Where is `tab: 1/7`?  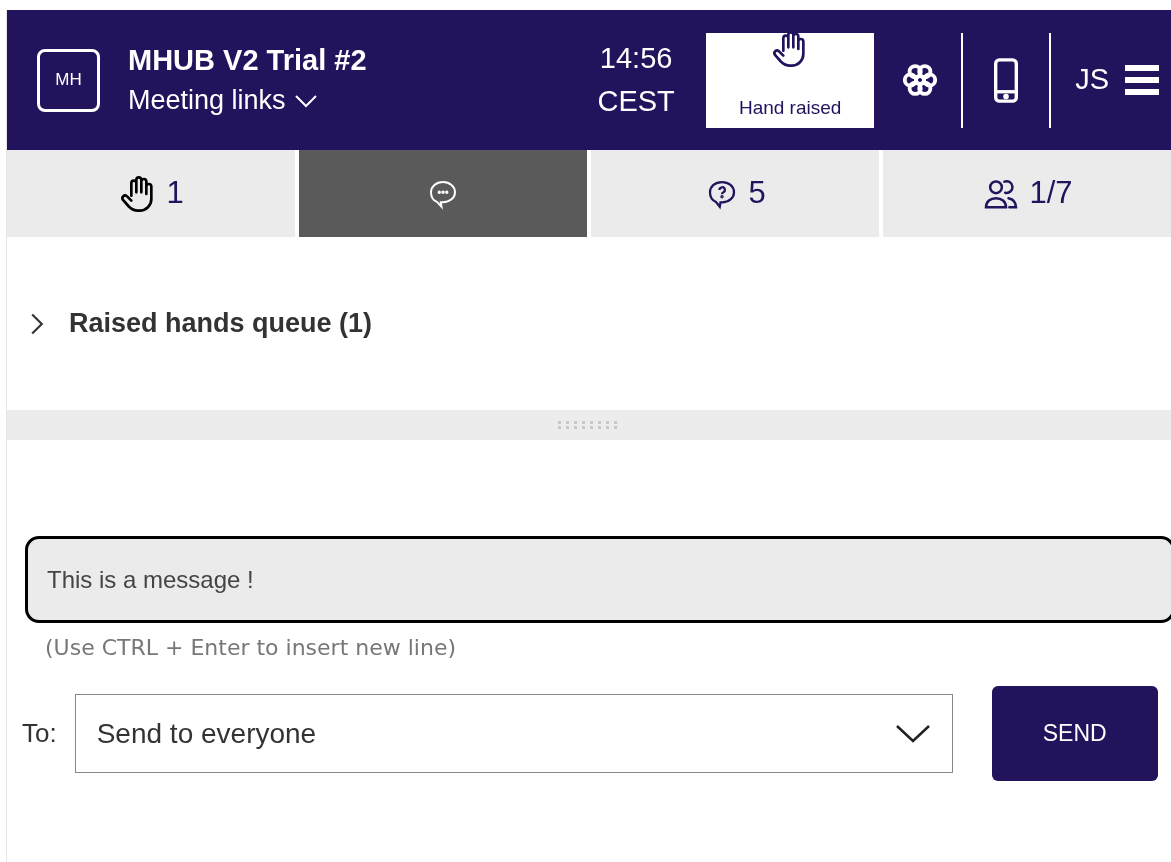 tab: 1/7 is located at coordinates (1027, 193).